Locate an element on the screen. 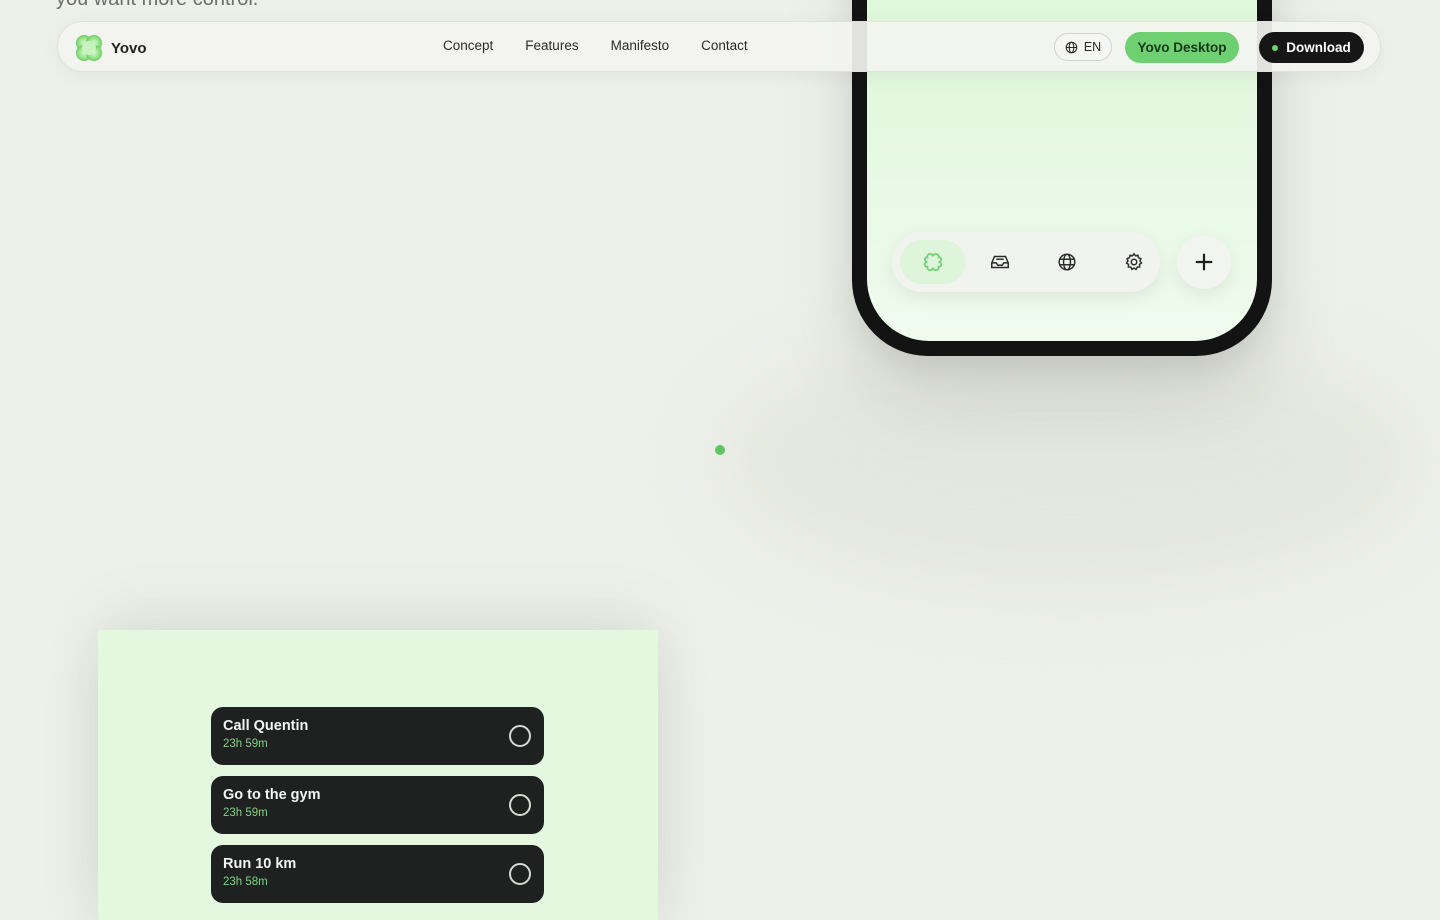 This screenshot has width=1440, height=920. tab-inbox is located at coordinates (1000, 262).